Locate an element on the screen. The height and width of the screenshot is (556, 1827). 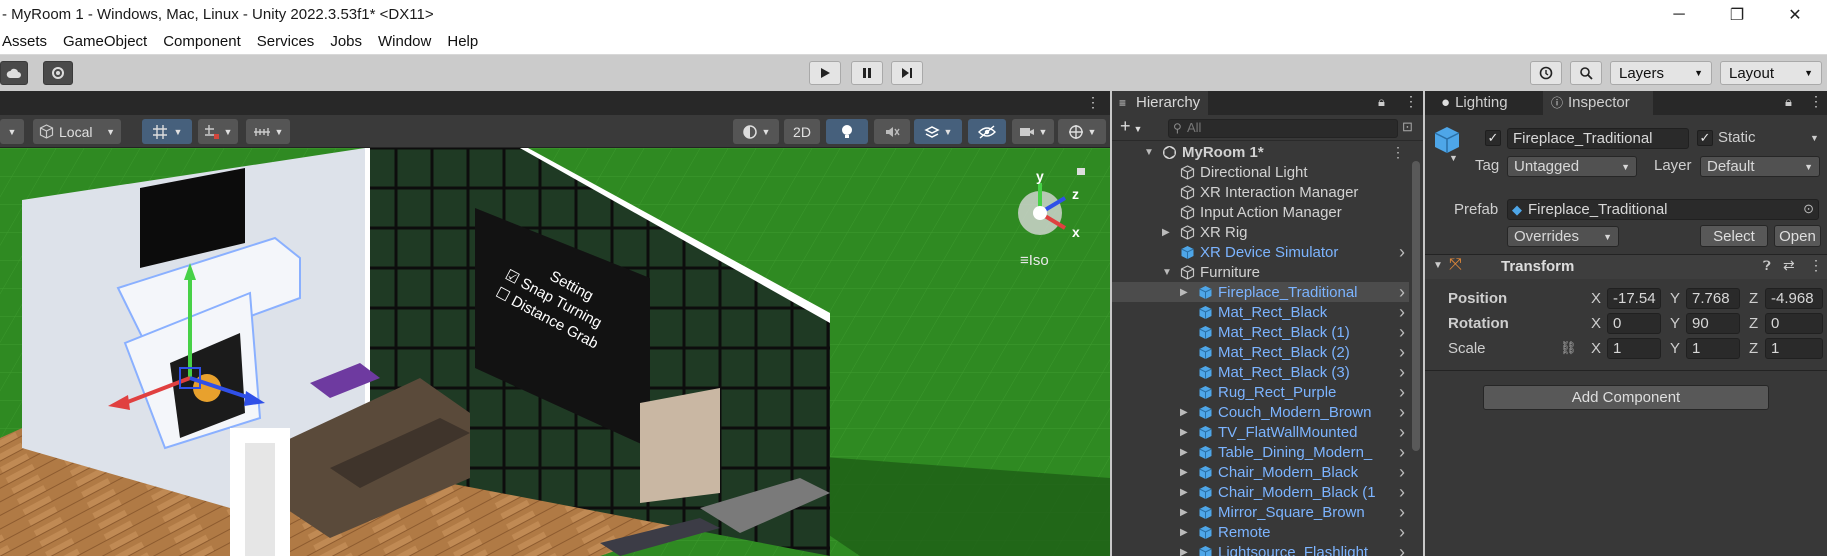
gizmo-y-label: y is located at coordinates (1040, 176).